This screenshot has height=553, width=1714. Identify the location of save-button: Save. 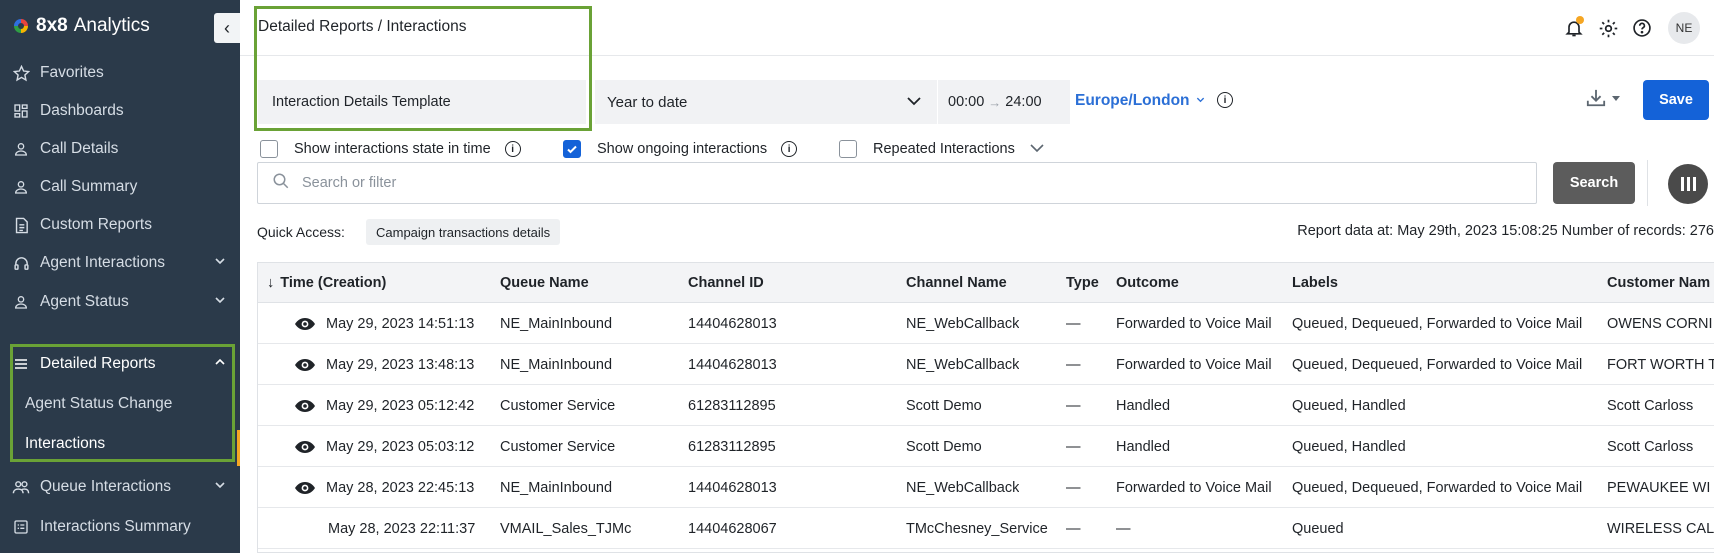
(1676, 100).